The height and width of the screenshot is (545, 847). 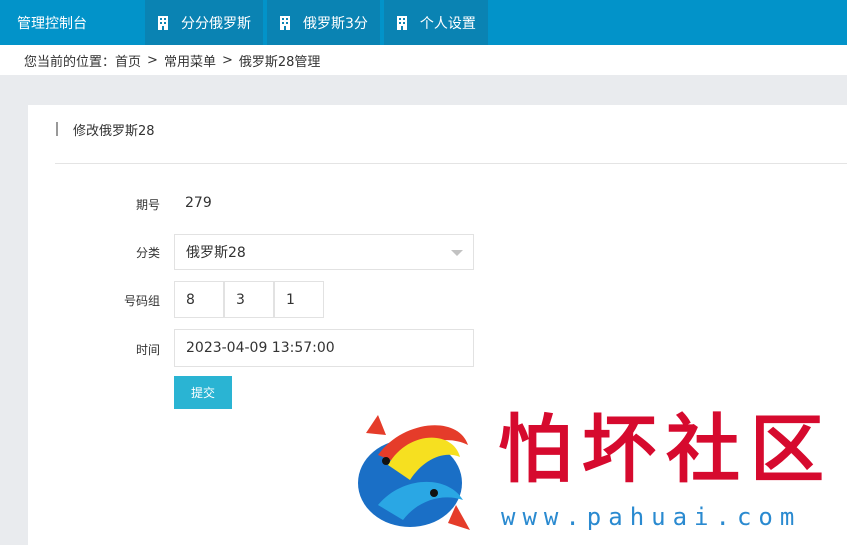 What do you see at coordinates (216, 23) in the screenshot?
I see `nav-tab-label: 分分俄罗斯` at bounding box center [216, 23].